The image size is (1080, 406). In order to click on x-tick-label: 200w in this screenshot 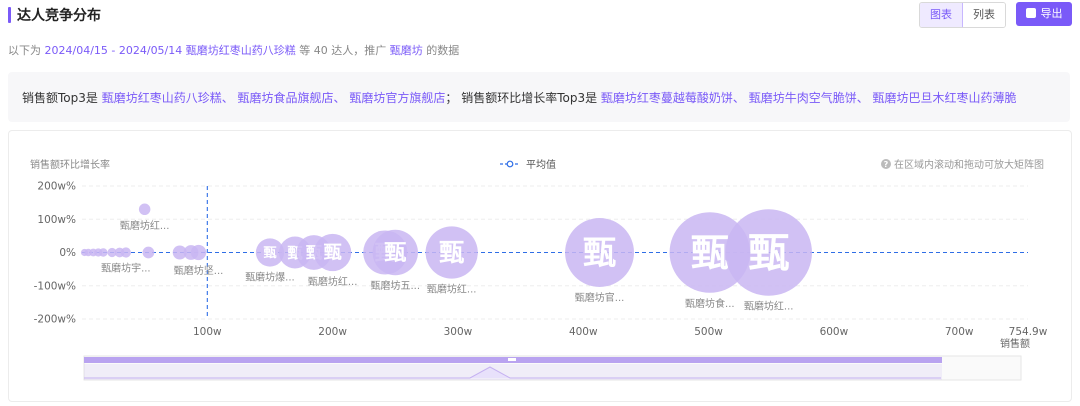, I will do `click(332, 332)`.